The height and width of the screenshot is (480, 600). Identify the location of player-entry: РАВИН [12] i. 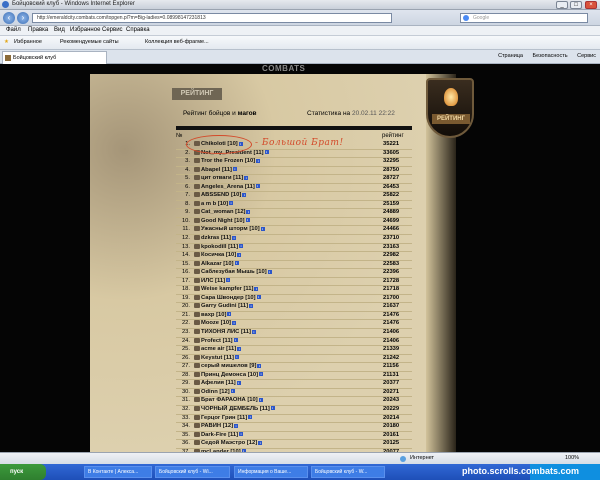
(216, 427).